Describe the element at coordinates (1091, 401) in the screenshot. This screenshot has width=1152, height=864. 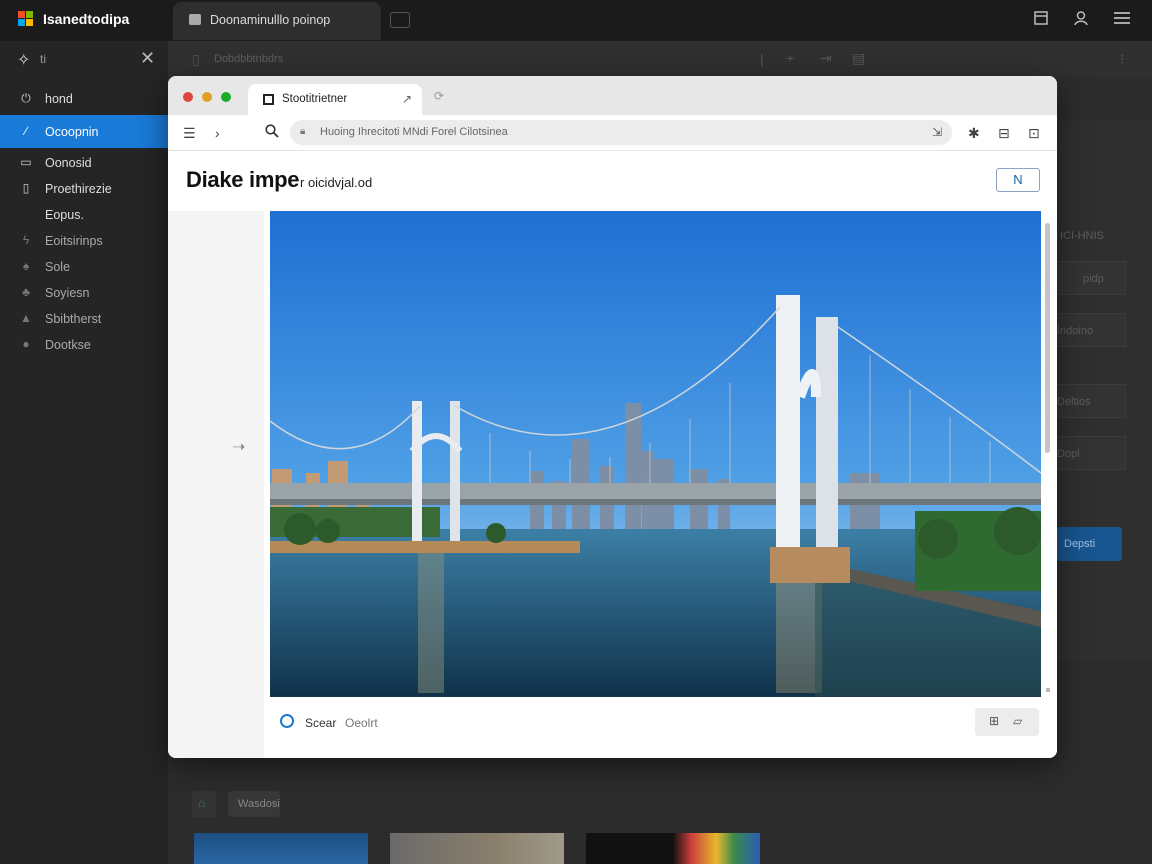
I see `panel-field: Deltios` at that location.